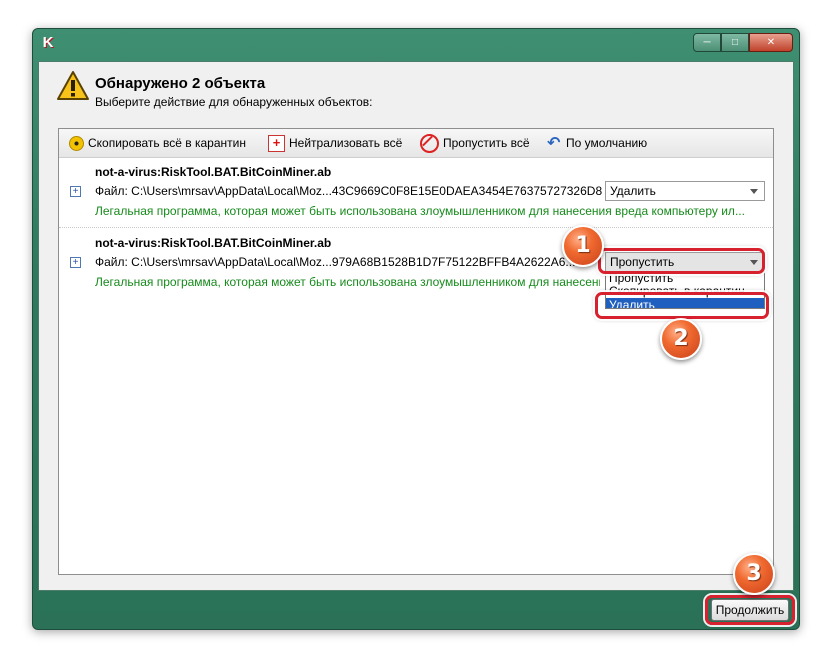 The image size is (829, 662). What do you see at coordinates (486, 143) in the screenshot?
I see `skip-all-label: Пропустить всё` at bounding box center [486, 143].